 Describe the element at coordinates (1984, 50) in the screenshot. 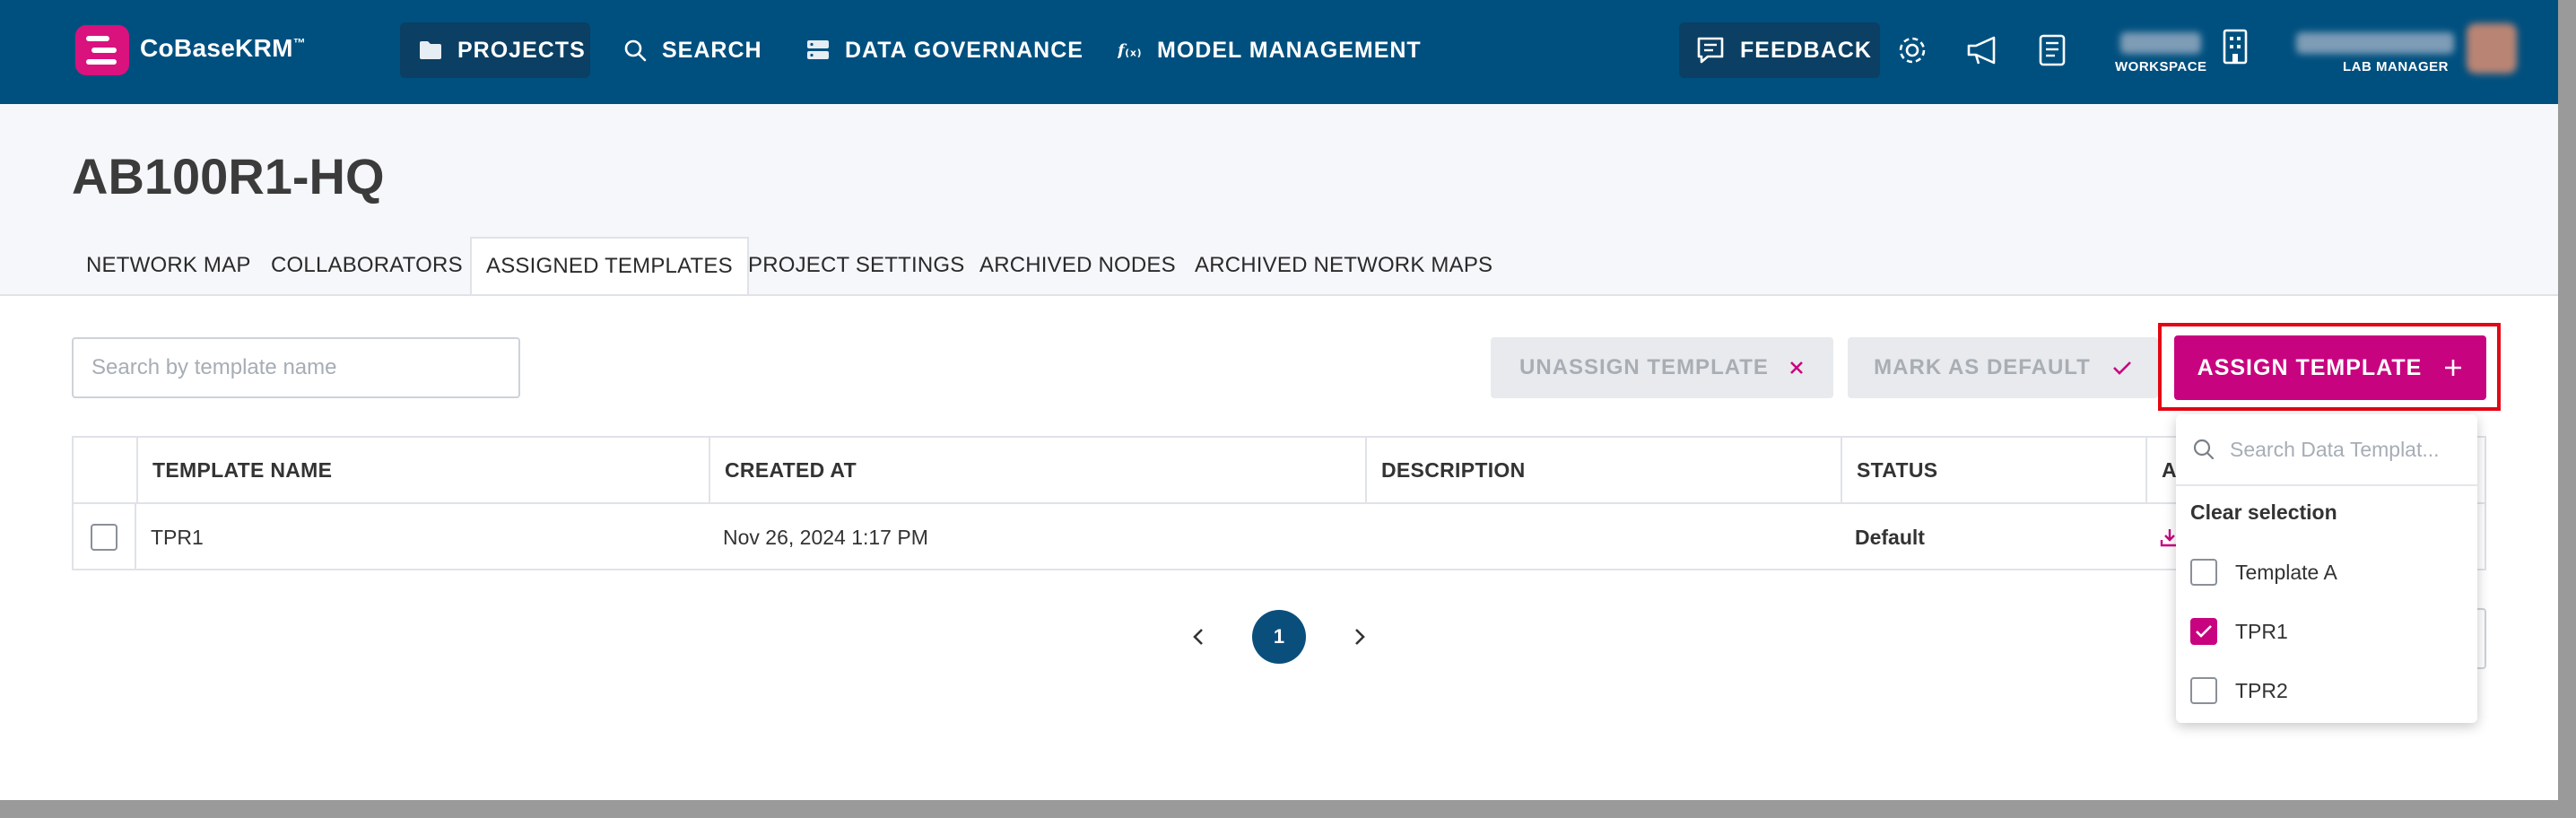

I see `announcement-megaphone-icon` at that location.